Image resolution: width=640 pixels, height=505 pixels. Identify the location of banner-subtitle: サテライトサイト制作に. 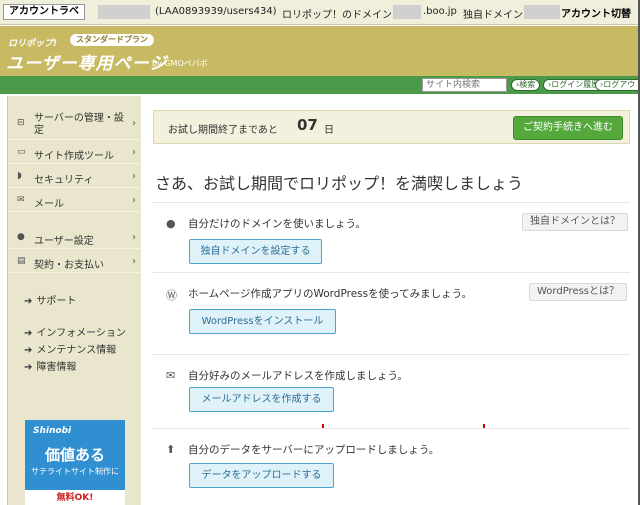
(75, 471).